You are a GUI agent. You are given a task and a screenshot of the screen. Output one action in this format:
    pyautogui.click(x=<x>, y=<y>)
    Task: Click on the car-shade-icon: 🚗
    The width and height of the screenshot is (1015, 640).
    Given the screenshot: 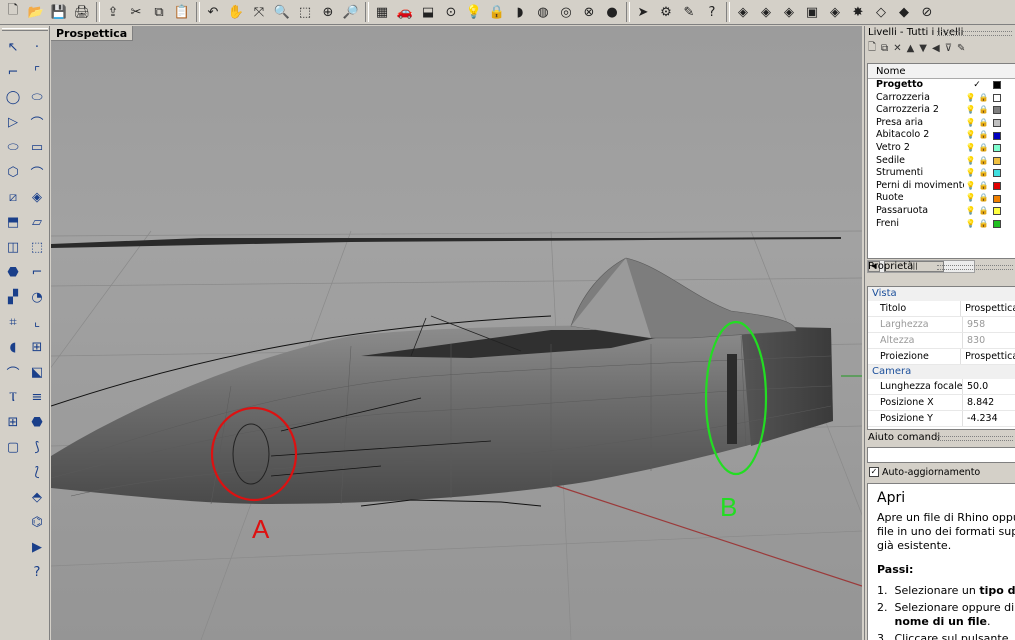 What is the action you would take?
    pyautogui.click(x=405, y=12)
    